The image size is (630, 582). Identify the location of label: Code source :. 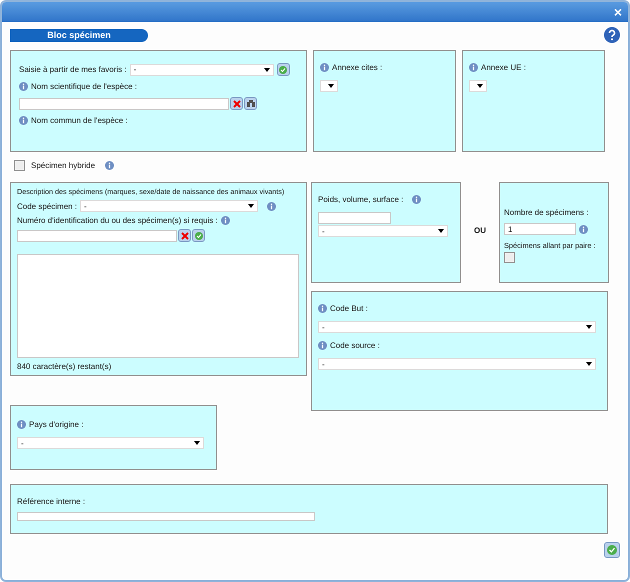
(355, 345).